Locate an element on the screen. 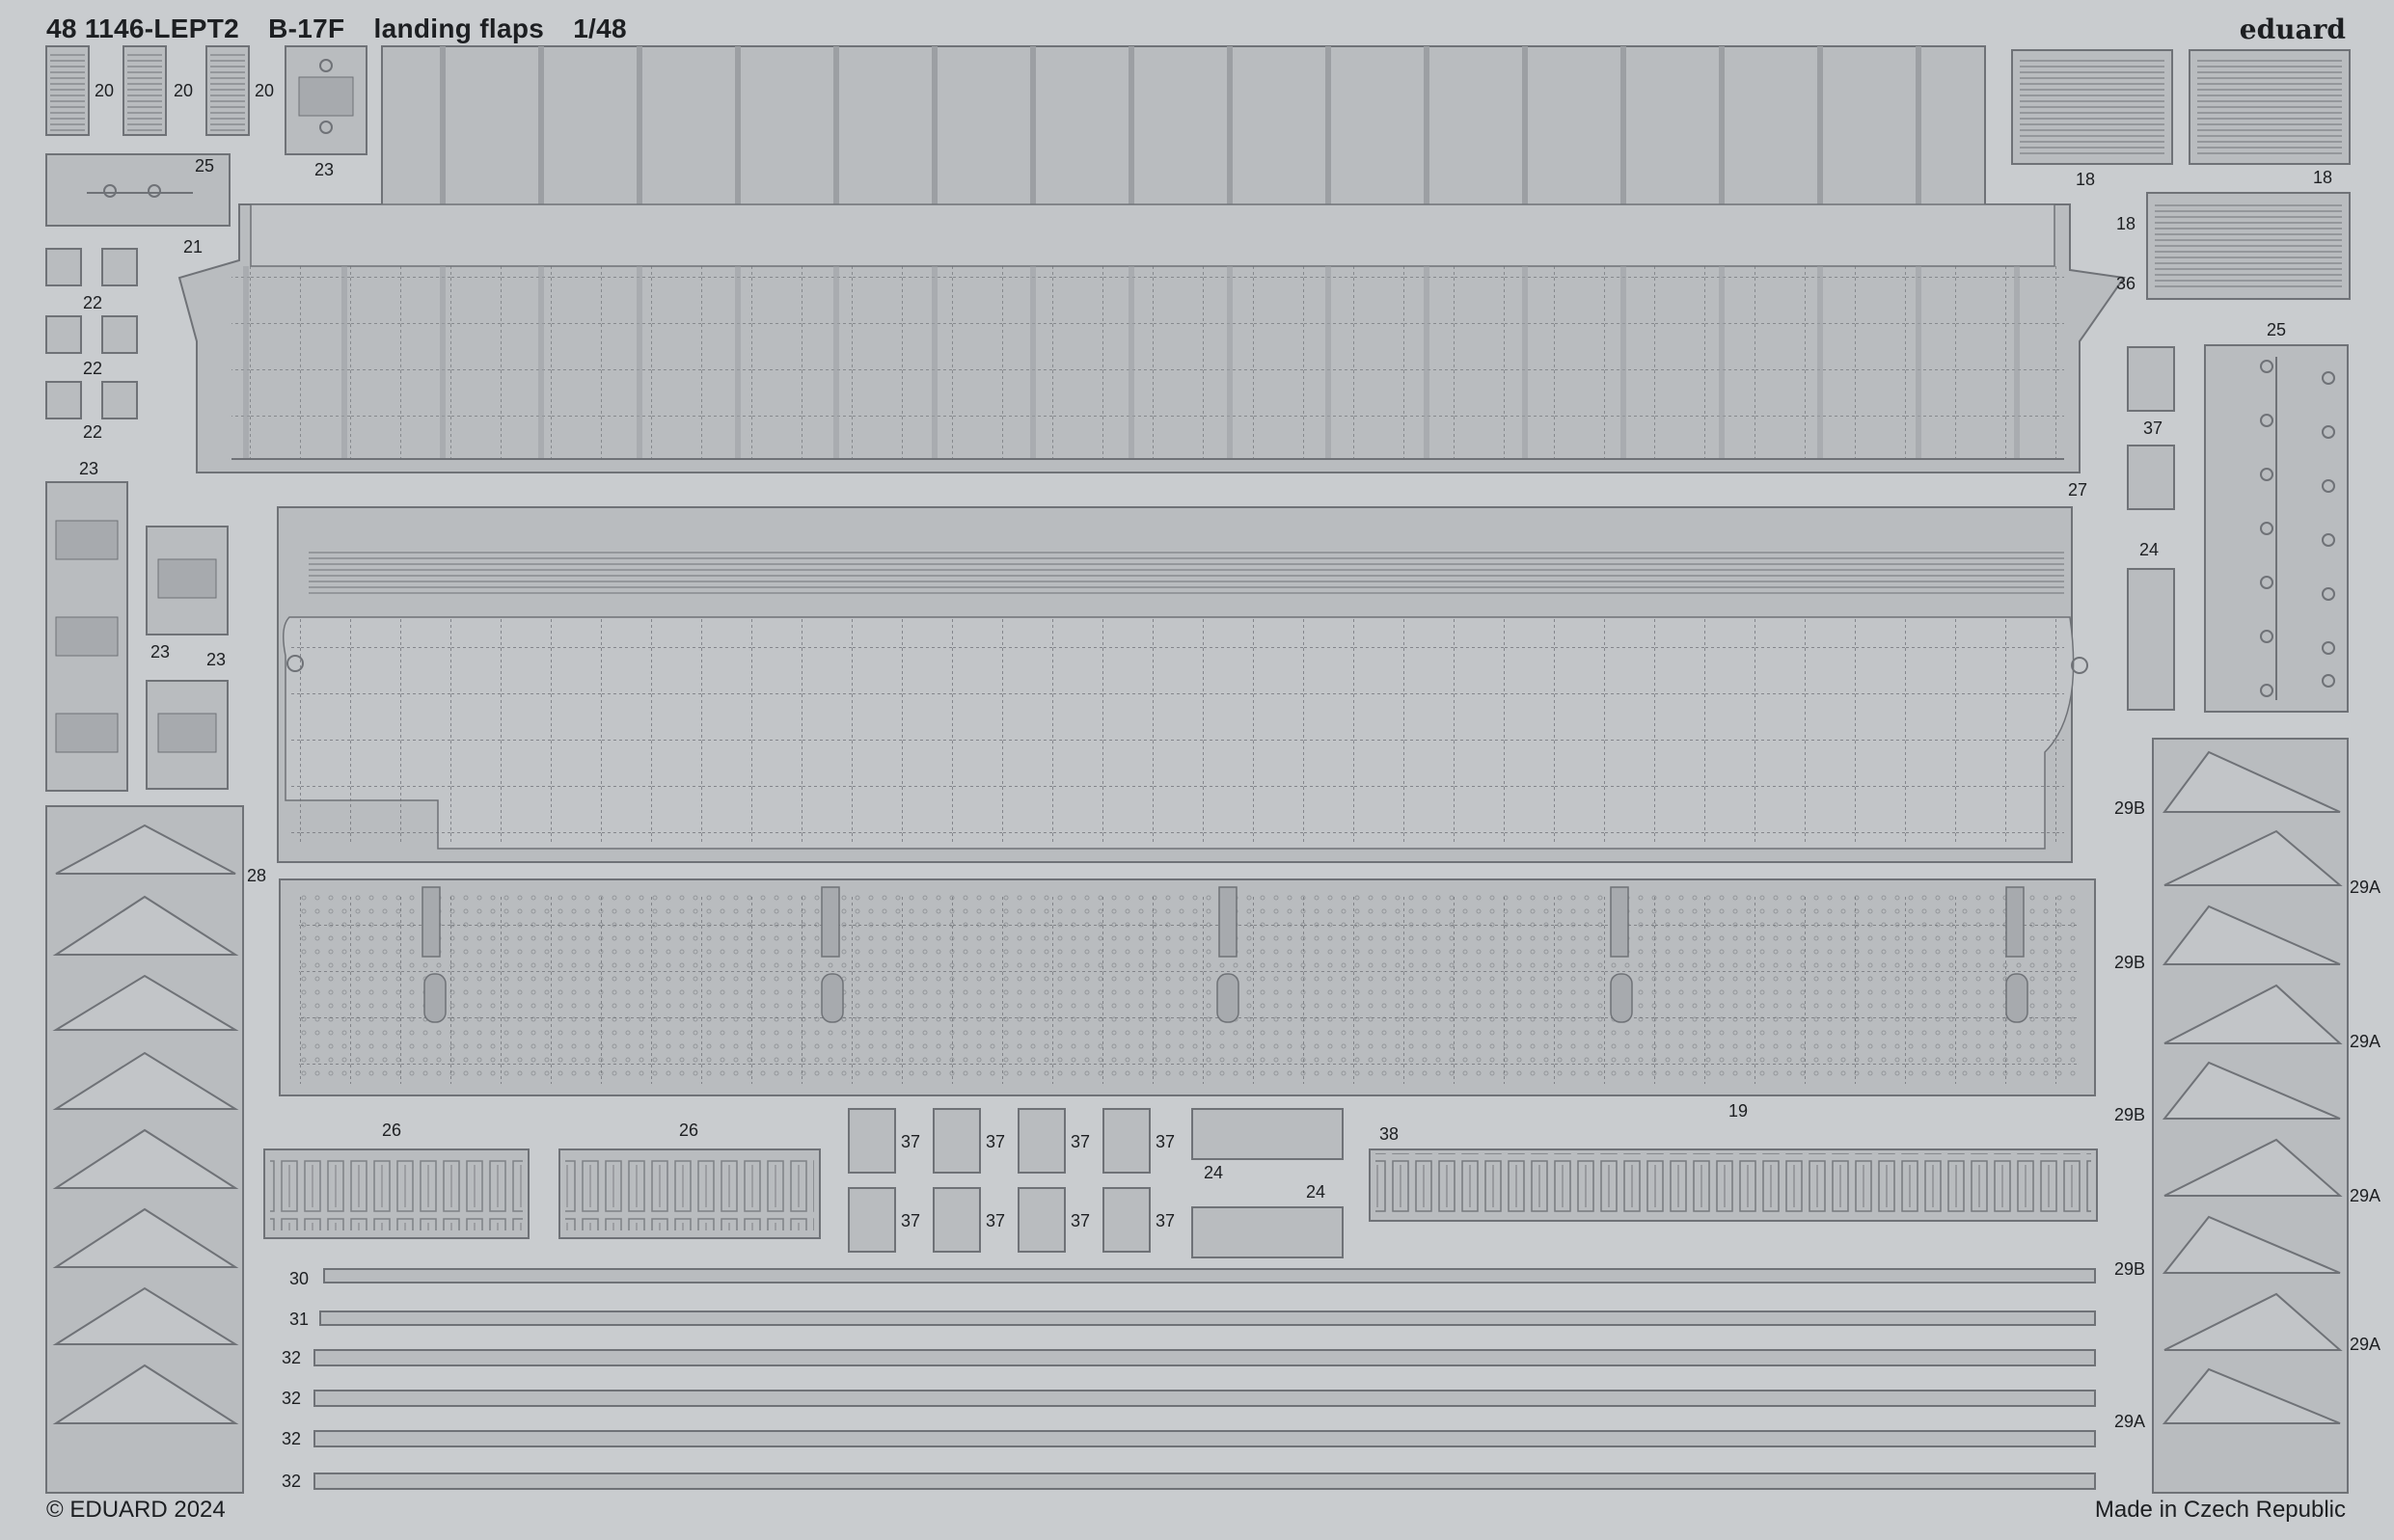 The width and height of the screenshot is (2394, 1540). part-28-strip is located at coordinates (144, 1149).